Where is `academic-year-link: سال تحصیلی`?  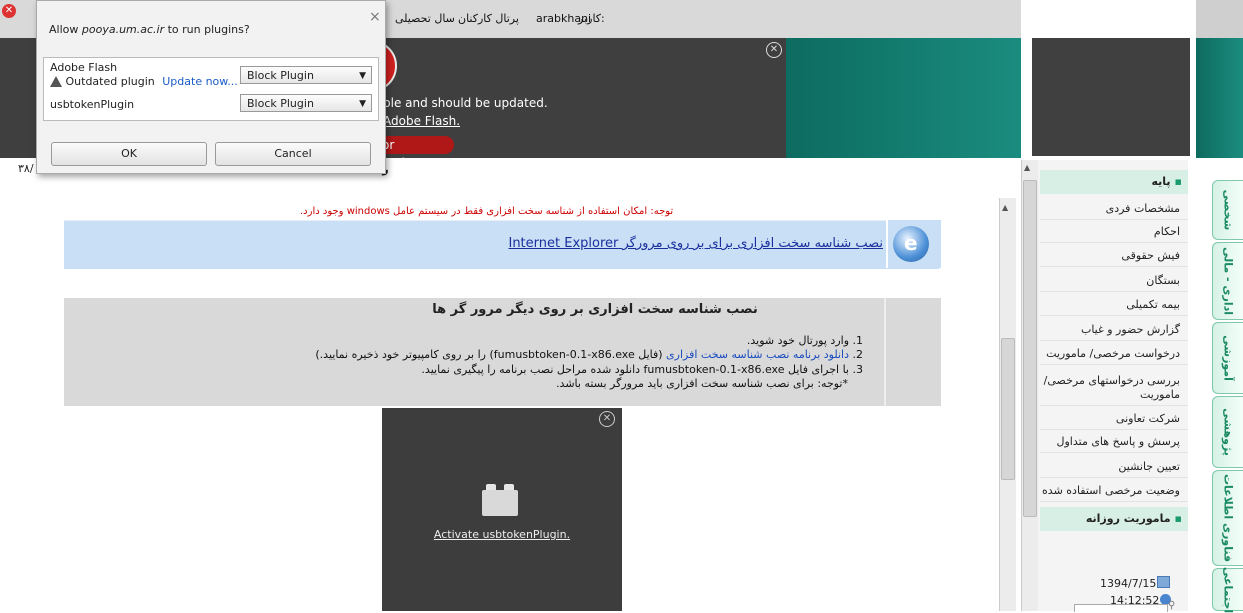 academic-year-link: سال تحصیلی is located at coordinates (425, 18).